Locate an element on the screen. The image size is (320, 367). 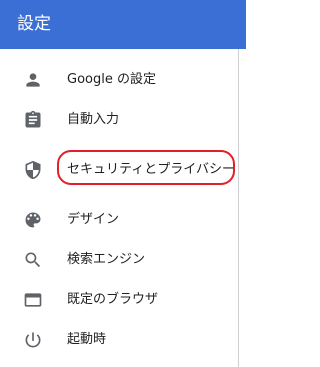
sidebar-item-on-startup: 起動時 is located at coordinates (119, 340).